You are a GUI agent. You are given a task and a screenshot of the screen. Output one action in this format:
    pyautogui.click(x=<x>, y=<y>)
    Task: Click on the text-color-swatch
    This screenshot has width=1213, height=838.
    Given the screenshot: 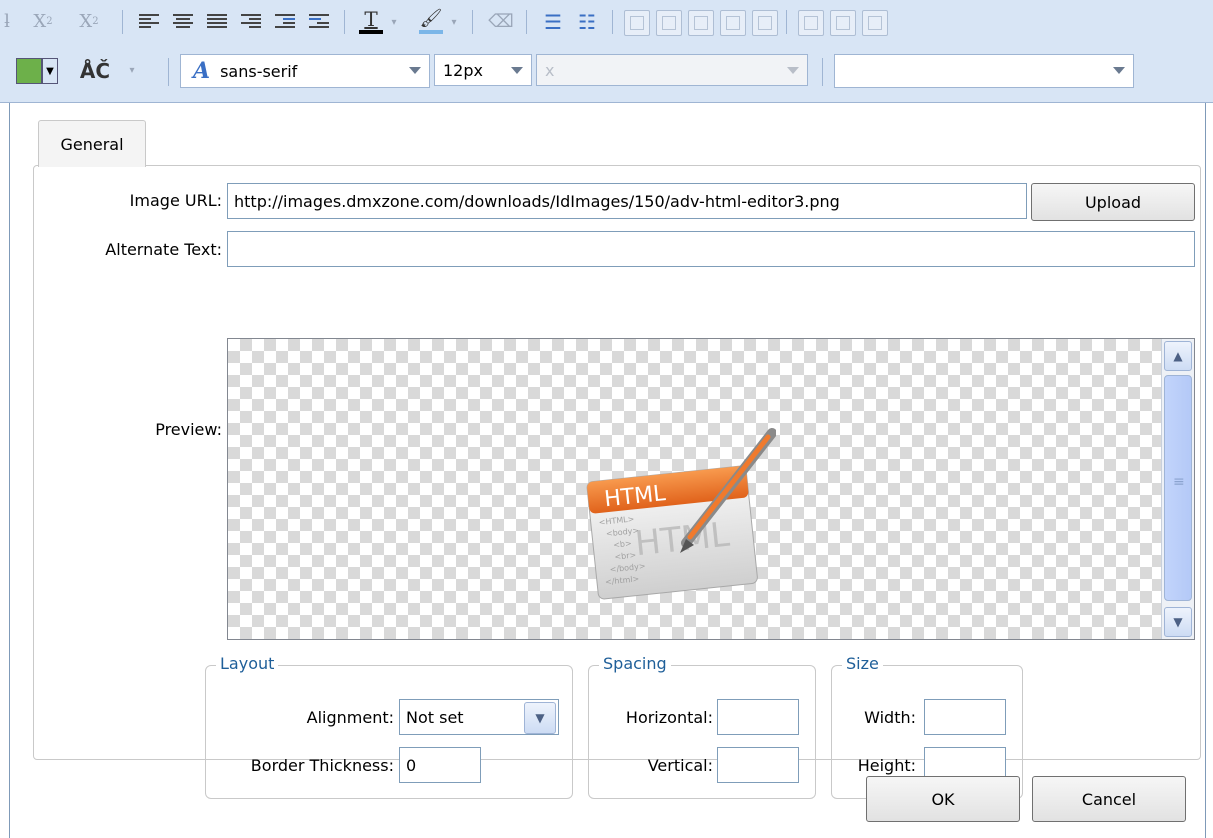 What is the action you would take?
    pyautogui.click(x=371, y=31)
    